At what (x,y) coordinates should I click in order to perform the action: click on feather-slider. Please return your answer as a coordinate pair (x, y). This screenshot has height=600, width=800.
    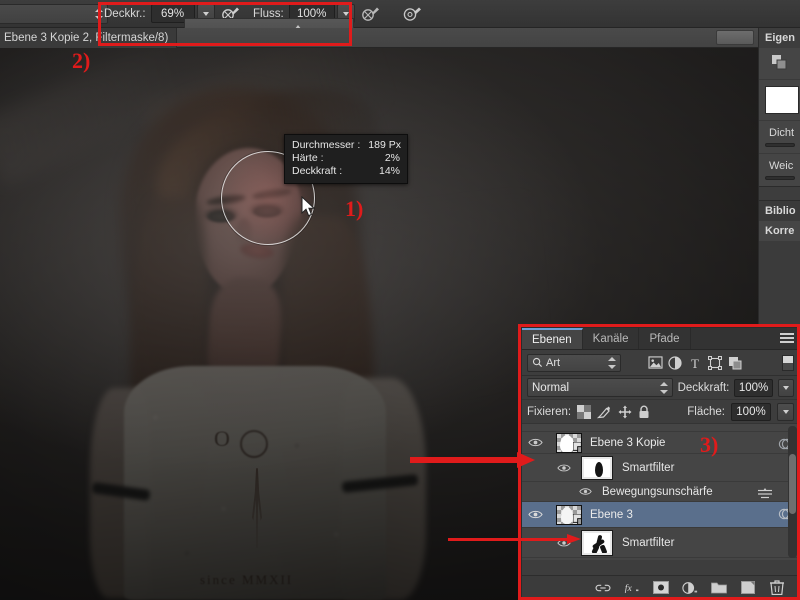
    Looking at the image, I should click on (780, 178).